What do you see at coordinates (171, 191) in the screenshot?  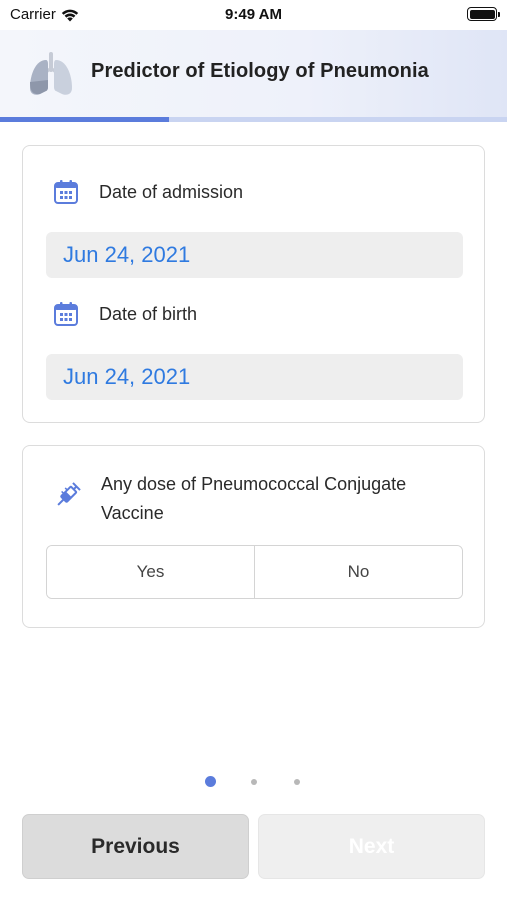 I see `admission-date-label: Date of admission` at bounding box center [171, 191].